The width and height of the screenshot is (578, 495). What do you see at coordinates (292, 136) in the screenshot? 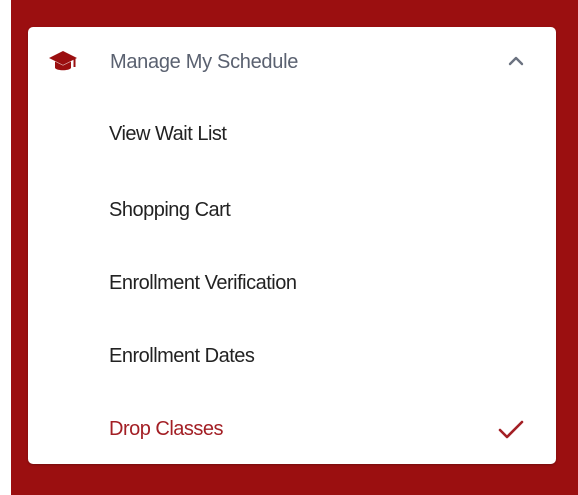
I see `menu-item-view-wait-list: View Wait List` at bounding box center [292, 136].